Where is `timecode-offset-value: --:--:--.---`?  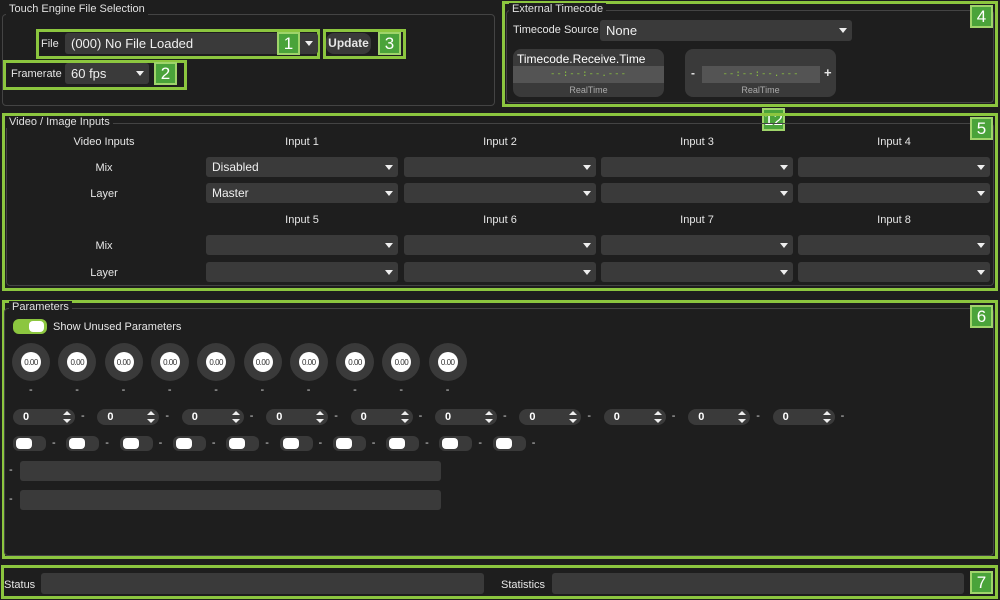 timecode-offset-value: --:--:--.--- is located at coordinates (761, 74).